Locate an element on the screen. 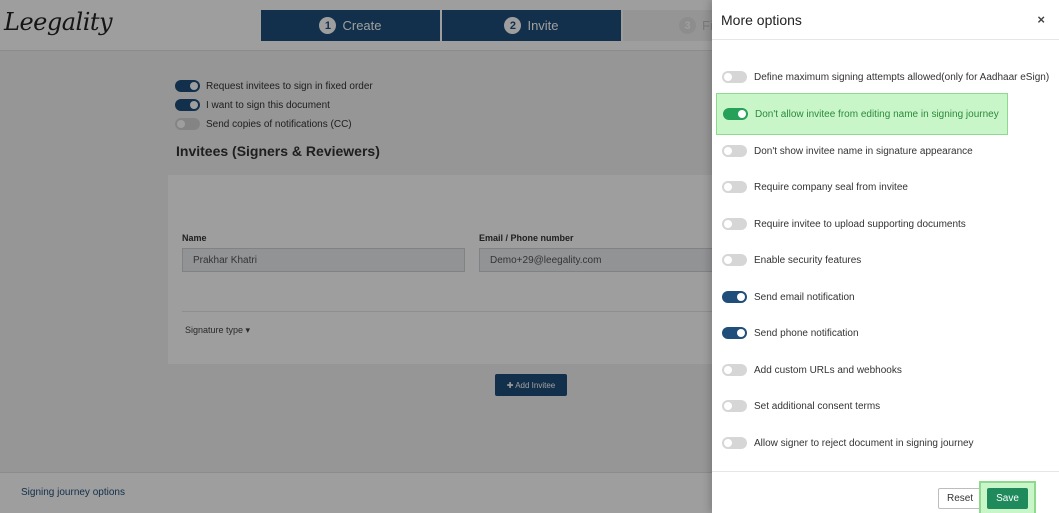  save-button: Save is located at coordinates (1007, 498).